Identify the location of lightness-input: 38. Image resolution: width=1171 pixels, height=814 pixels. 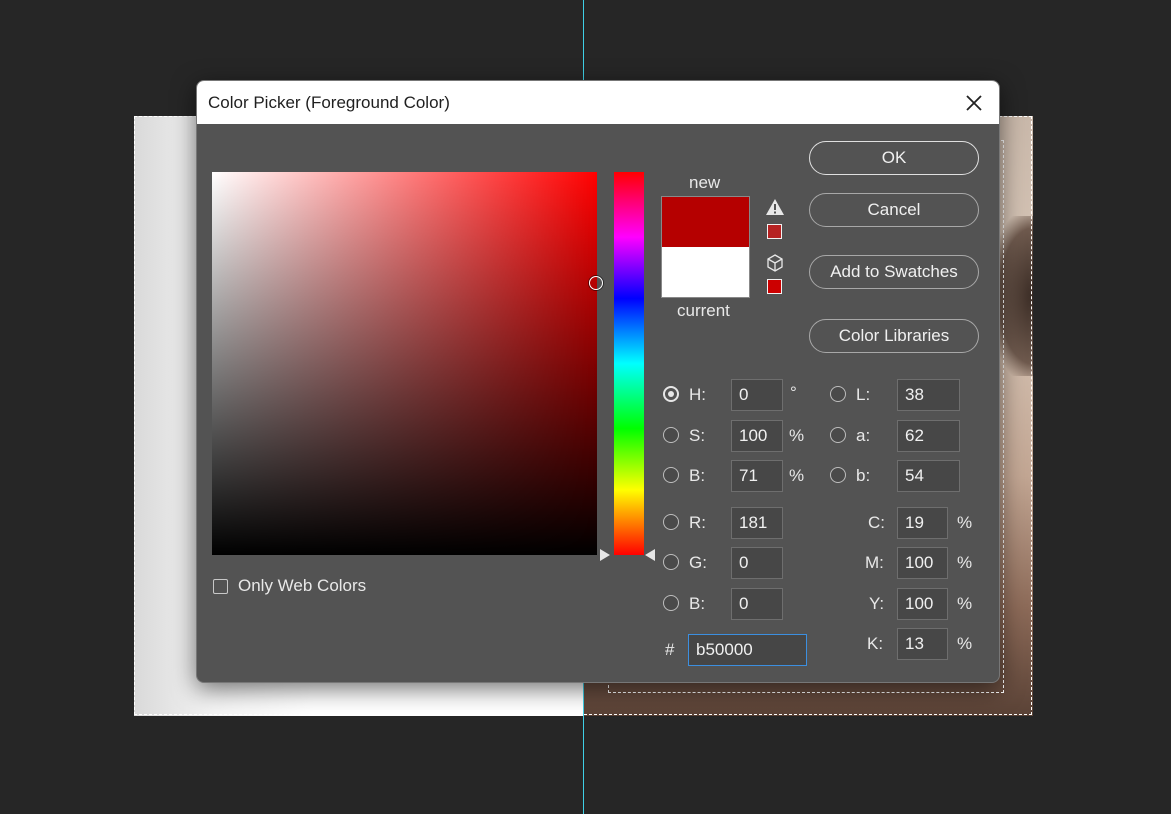
(928, 395).